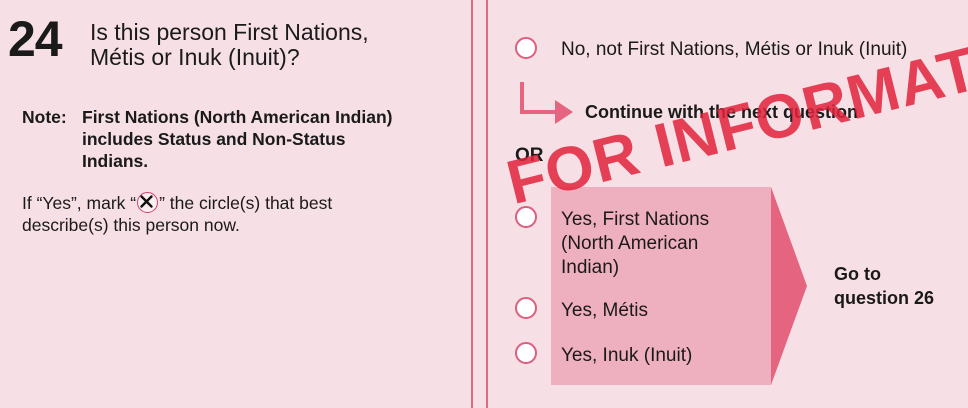  I want to click on radio-no, so click(526, 48).